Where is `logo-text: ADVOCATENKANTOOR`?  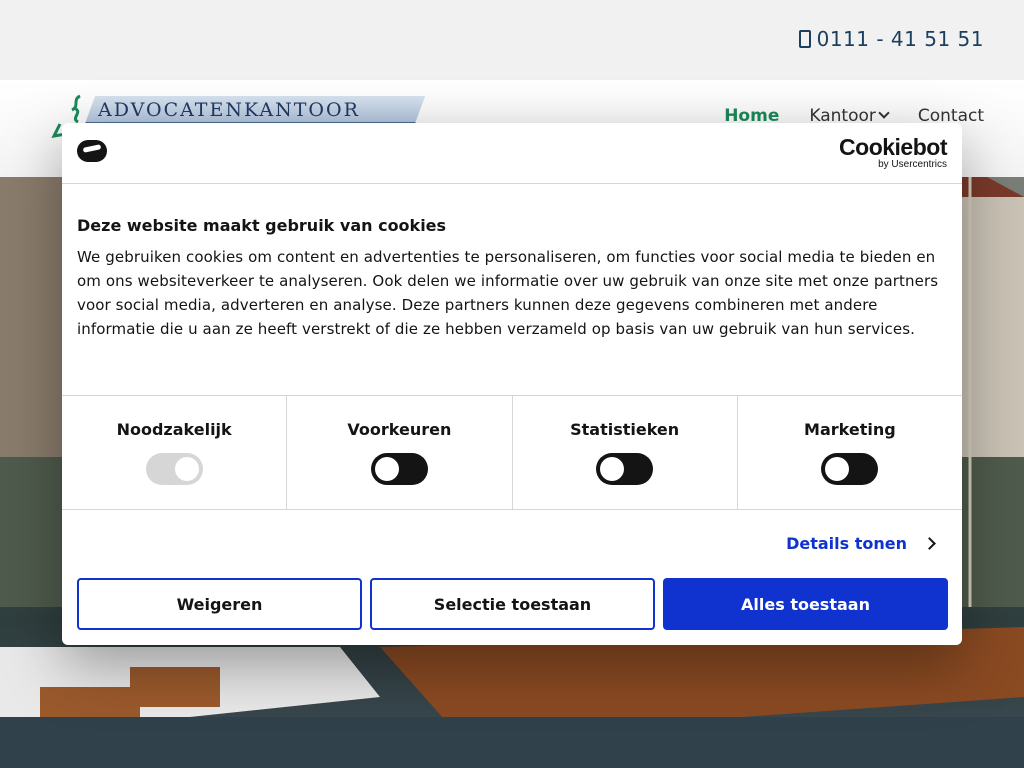 logo-text: ADVOCATENKANTOOR is located at coordinates (229, 110).